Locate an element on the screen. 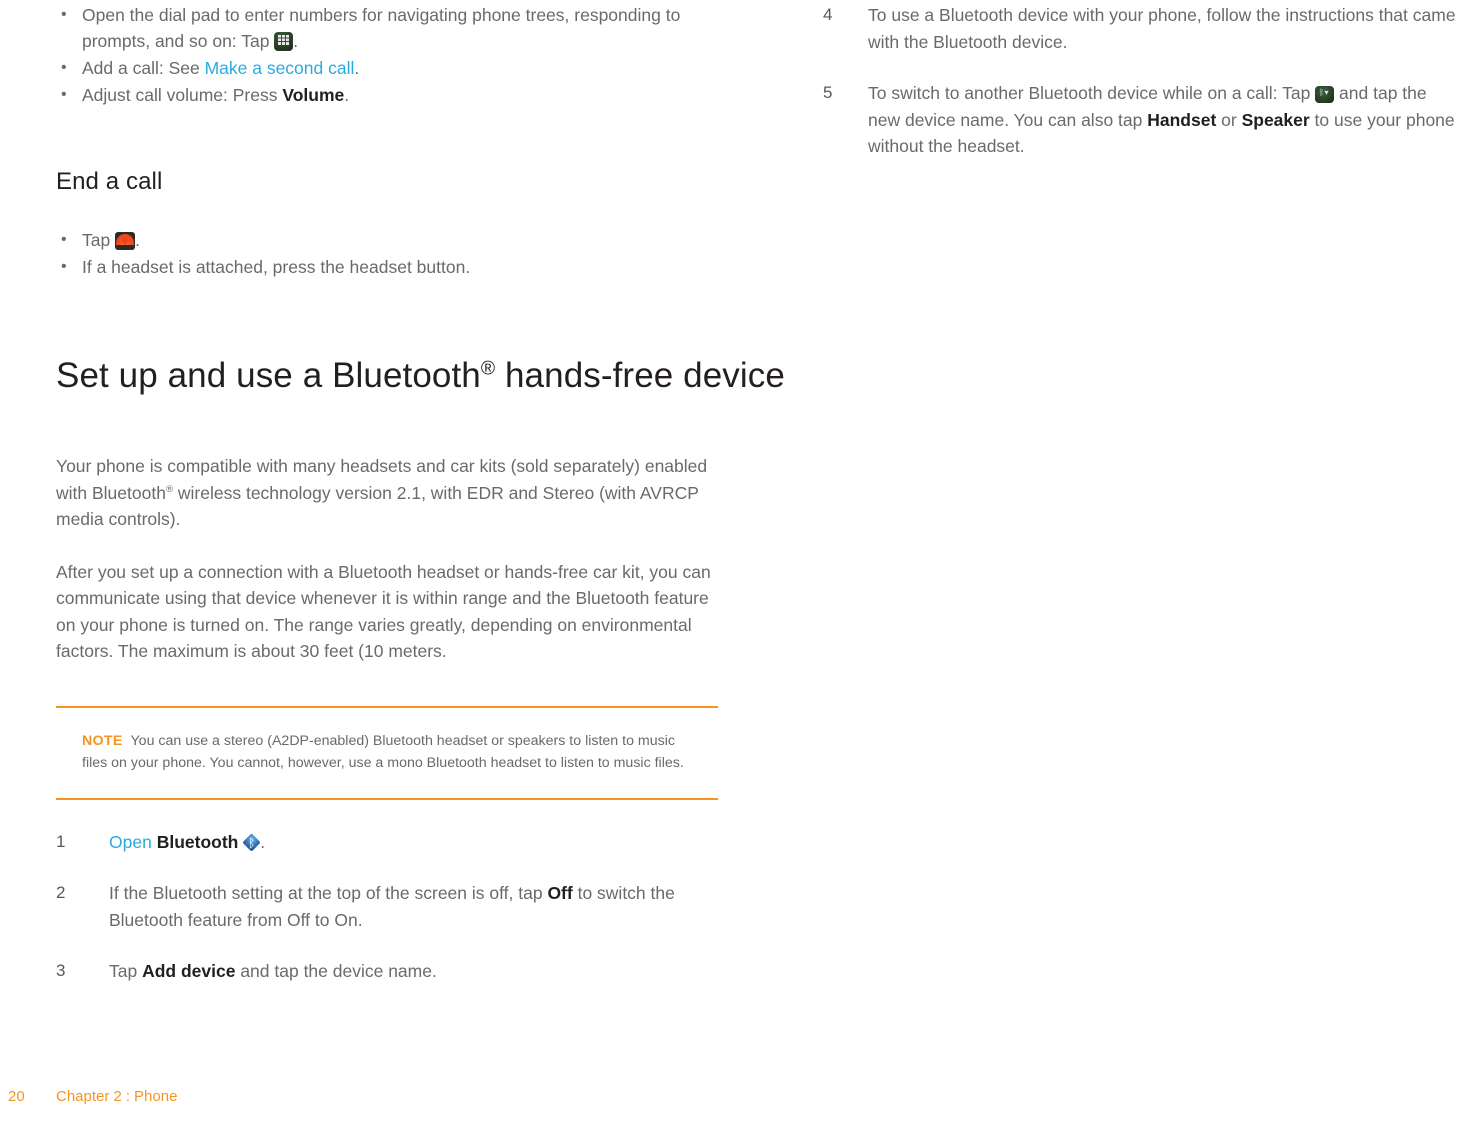 This screenshot has height=1123, width=1476. bullet-text: Adjust call volume: Press is located at coordinates (182, 95).